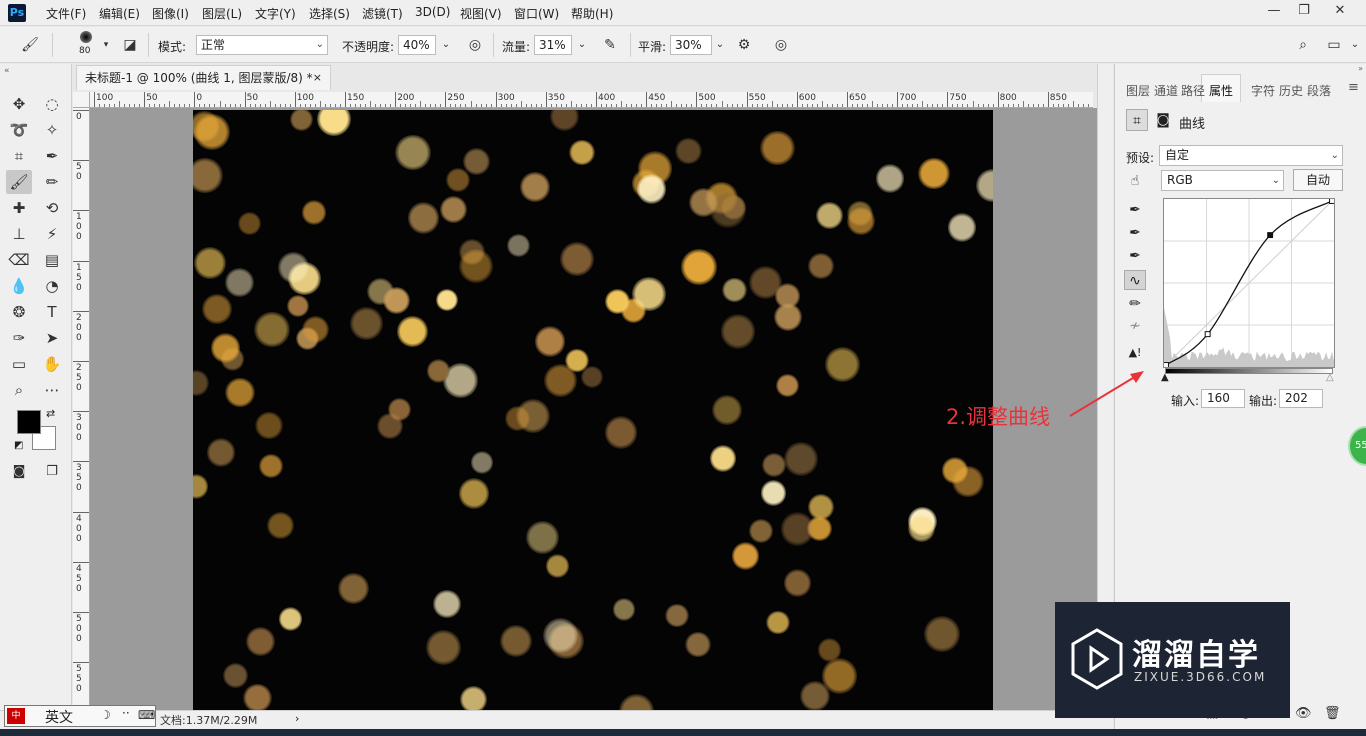 The height and width of the screenshot is (736, 1366). What do you see at coordinates (1303, 713) in the screenshot?
I see `visibility-eye-icon: 👁` at bounding box center [1303, 713].